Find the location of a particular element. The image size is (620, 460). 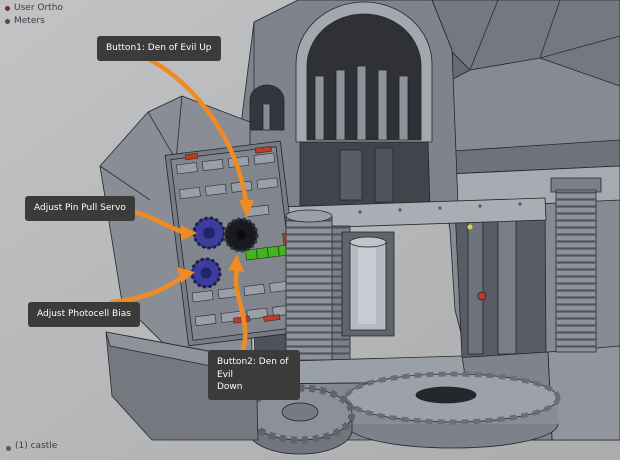

screw-column-right is located at coordinates (576, 265).